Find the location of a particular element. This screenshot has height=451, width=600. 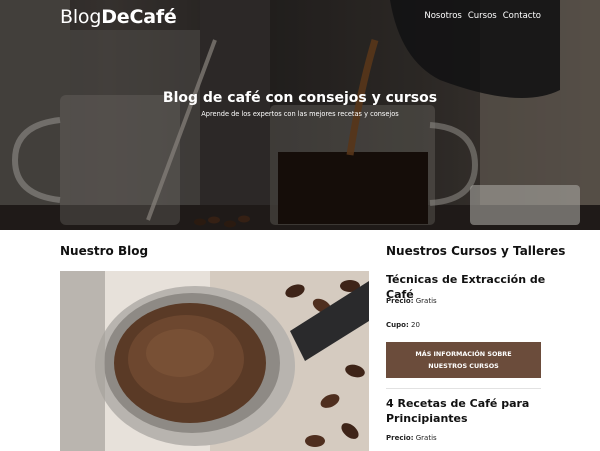

logo-text-decafe: DeCafé is located at coordinates (139, 17).